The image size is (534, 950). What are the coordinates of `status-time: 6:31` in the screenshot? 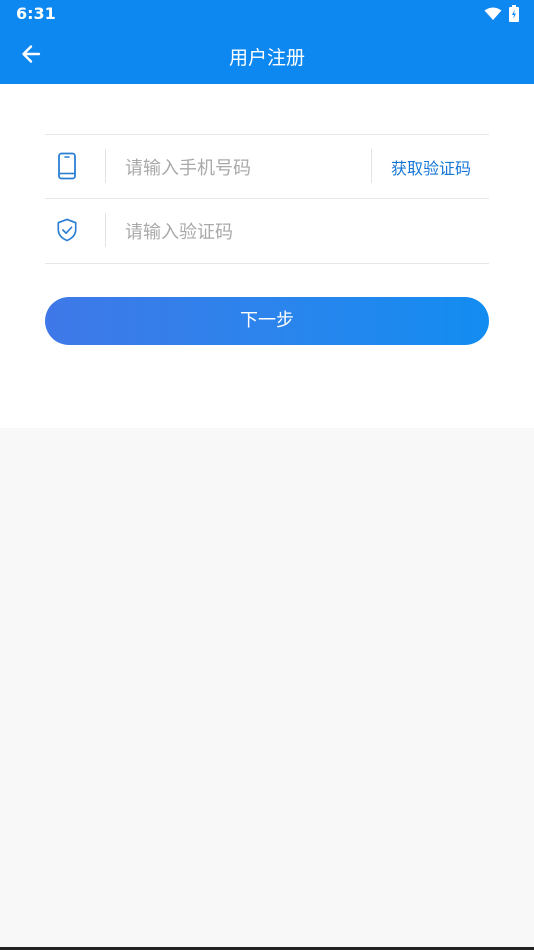 It's located at (36, 13).